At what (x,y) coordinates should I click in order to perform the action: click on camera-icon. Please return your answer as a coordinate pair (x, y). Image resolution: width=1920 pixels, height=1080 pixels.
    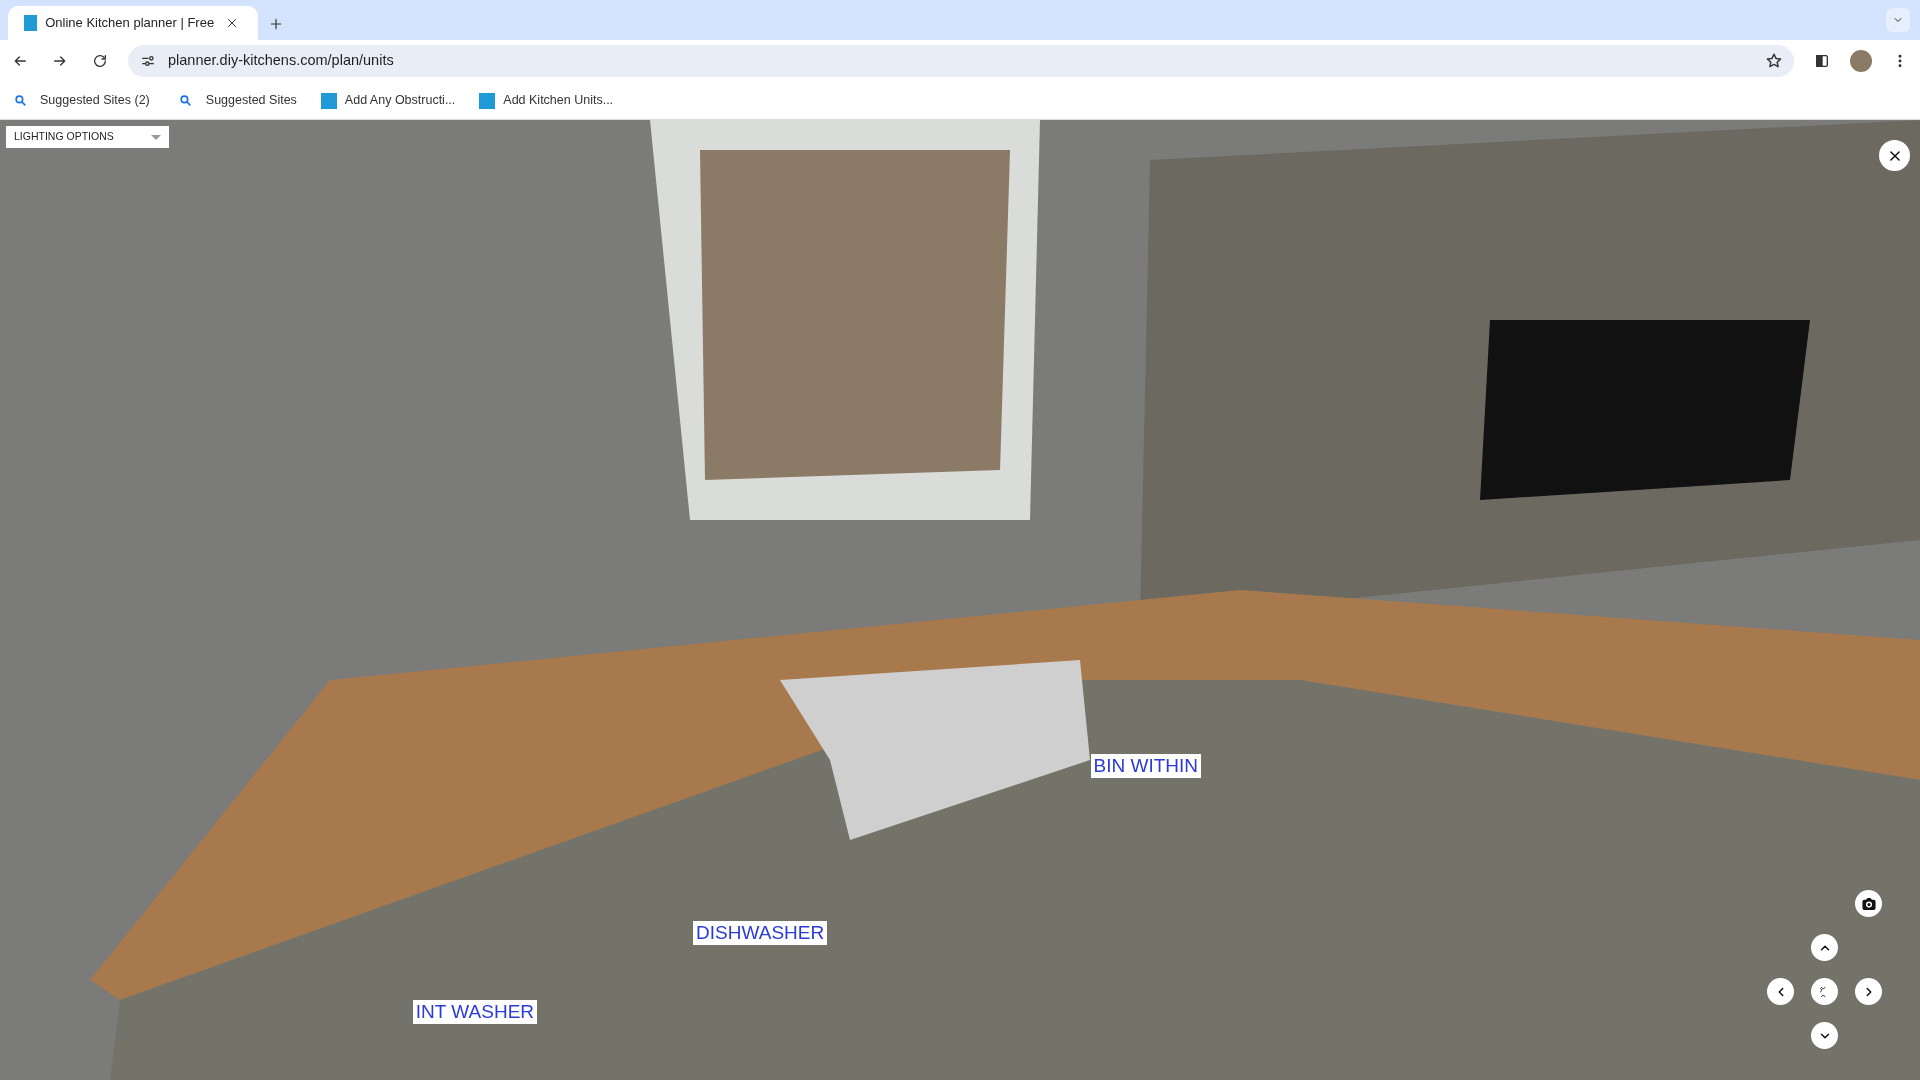
    Looking at the image, I should click on (1868, 903).